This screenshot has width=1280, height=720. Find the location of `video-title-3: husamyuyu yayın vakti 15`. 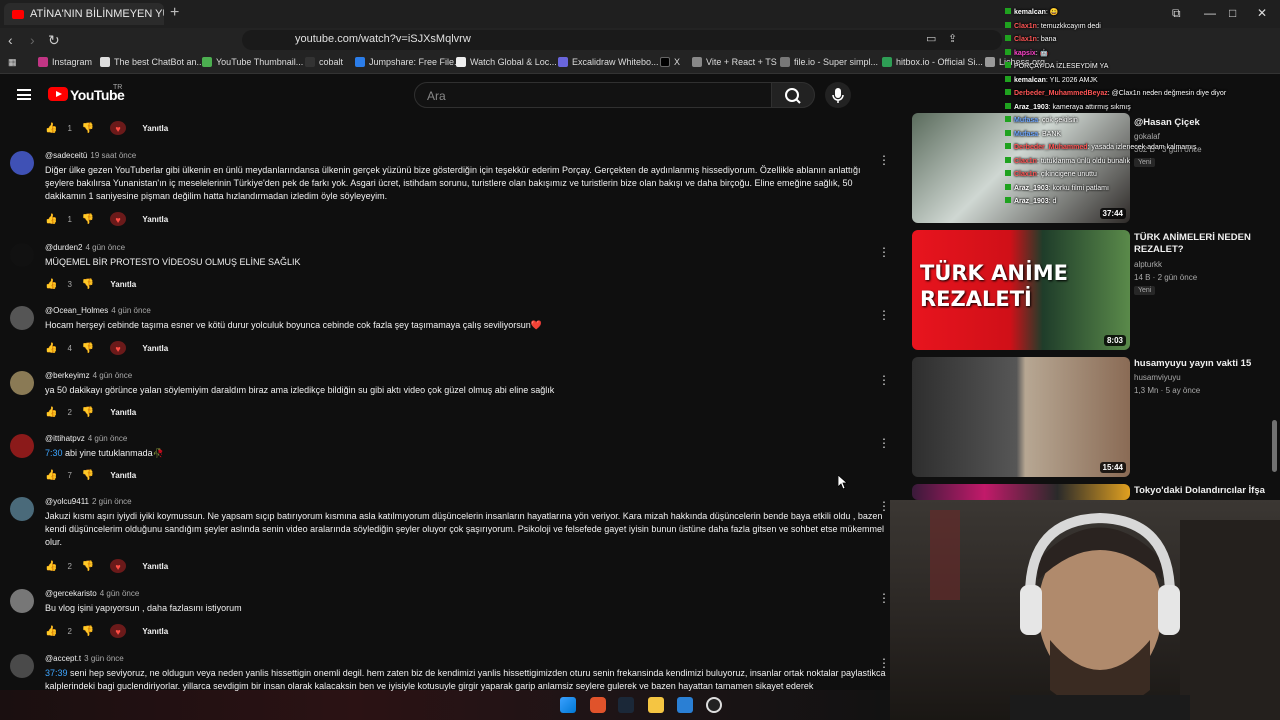

video-title-3: husamyuyu yayın vakti 15 is located at coordinates (1204, 364).